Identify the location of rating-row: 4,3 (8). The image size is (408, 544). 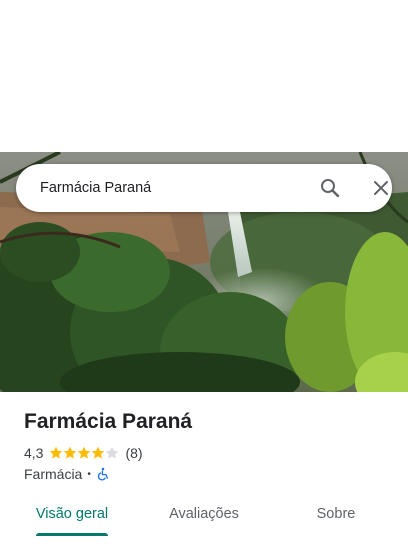
(83, 453).